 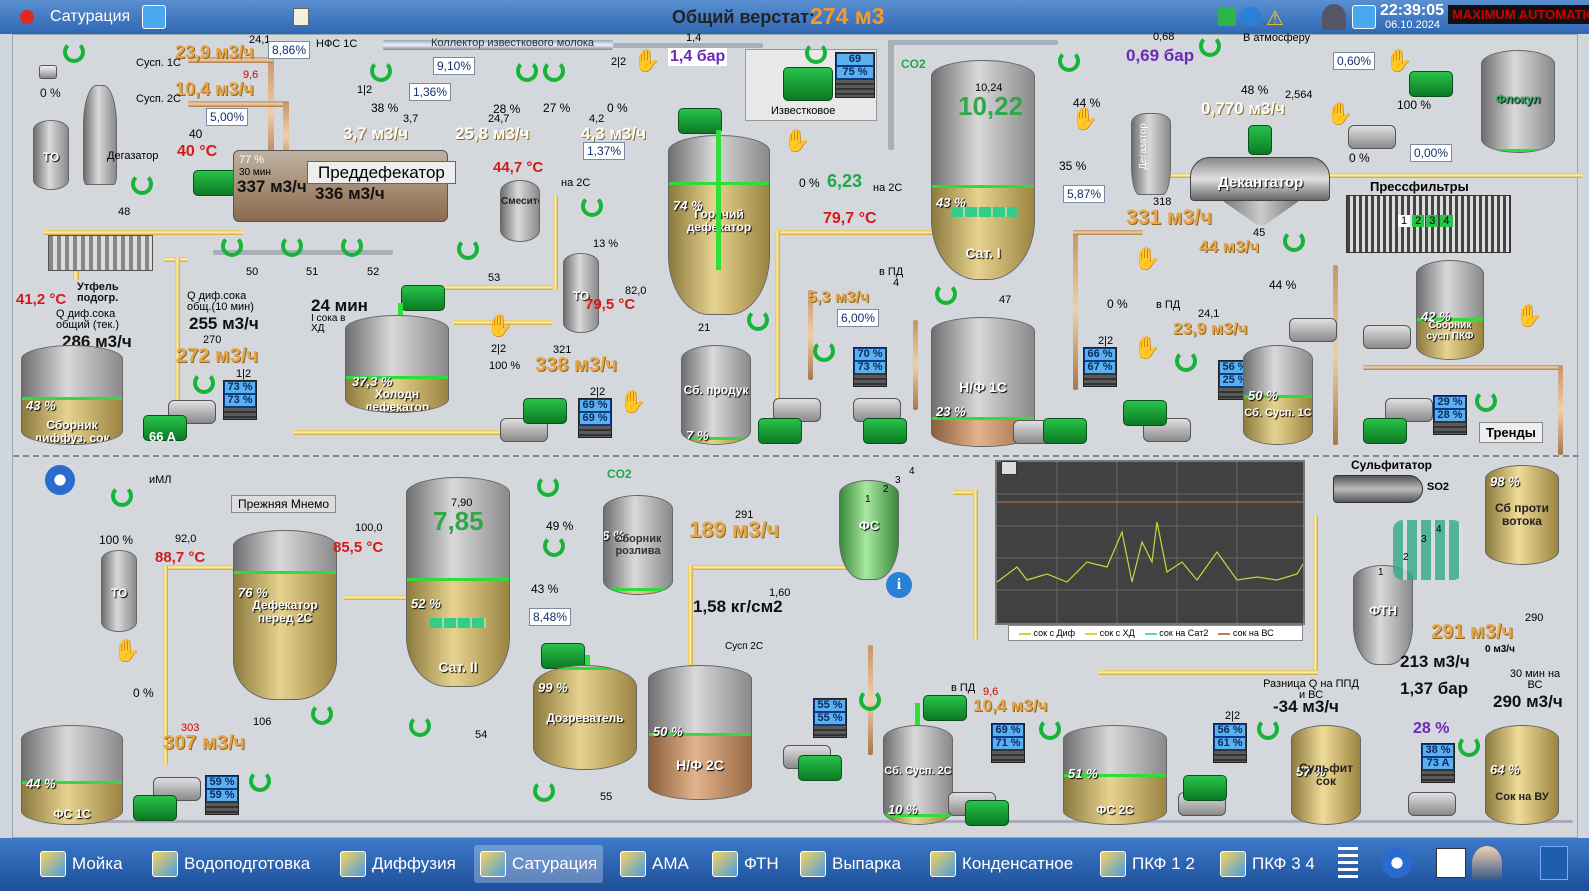 I want to click on chart-menu-icon, so click(x=1009, y=468).